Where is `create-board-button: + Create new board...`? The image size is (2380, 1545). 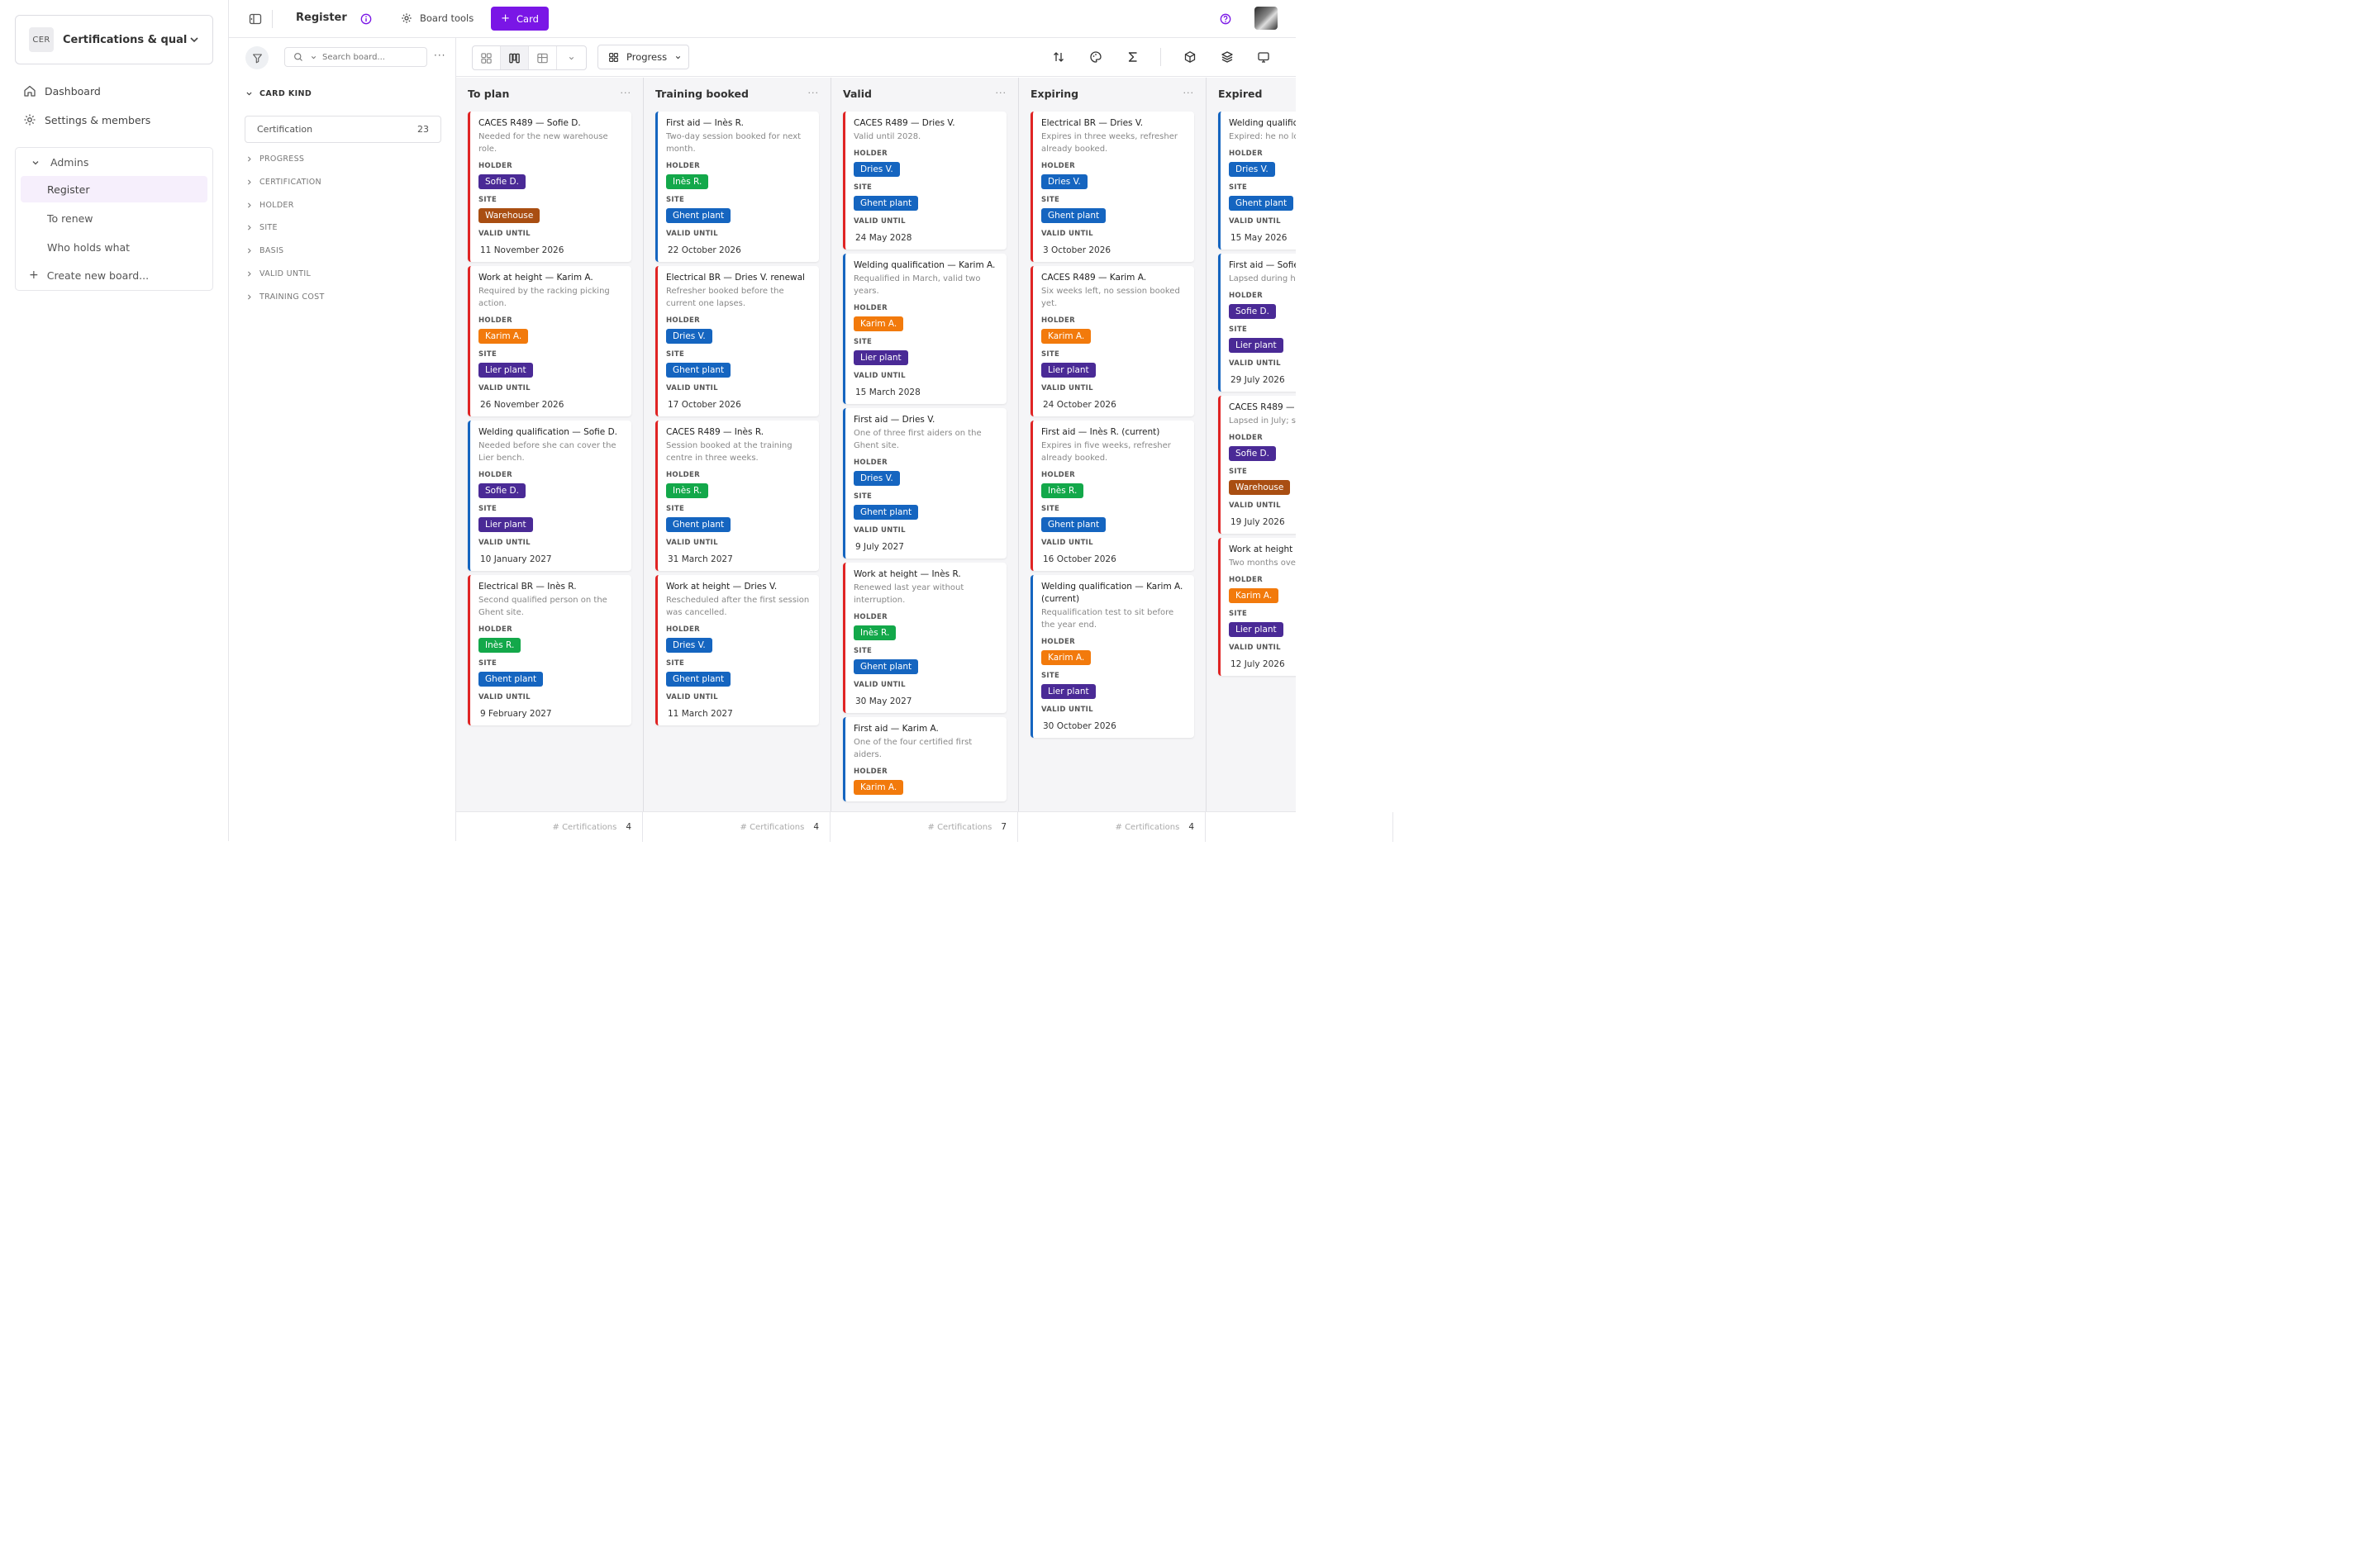 create-board-button: + Create new board... is located at coordinates (89, 275).